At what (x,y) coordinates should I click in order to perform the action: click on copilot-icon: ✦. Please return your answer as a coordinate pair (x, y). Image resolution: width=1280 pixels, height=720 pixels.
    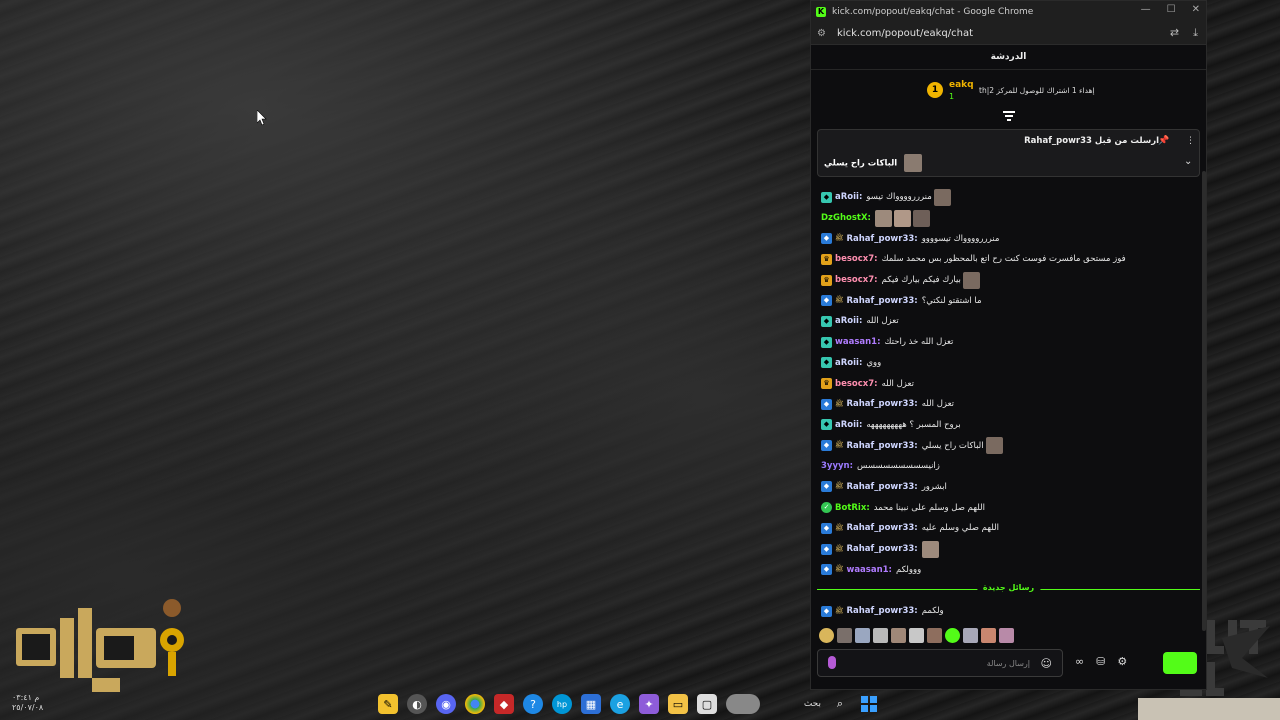
    Looking at the image, I should click on (649, 704).